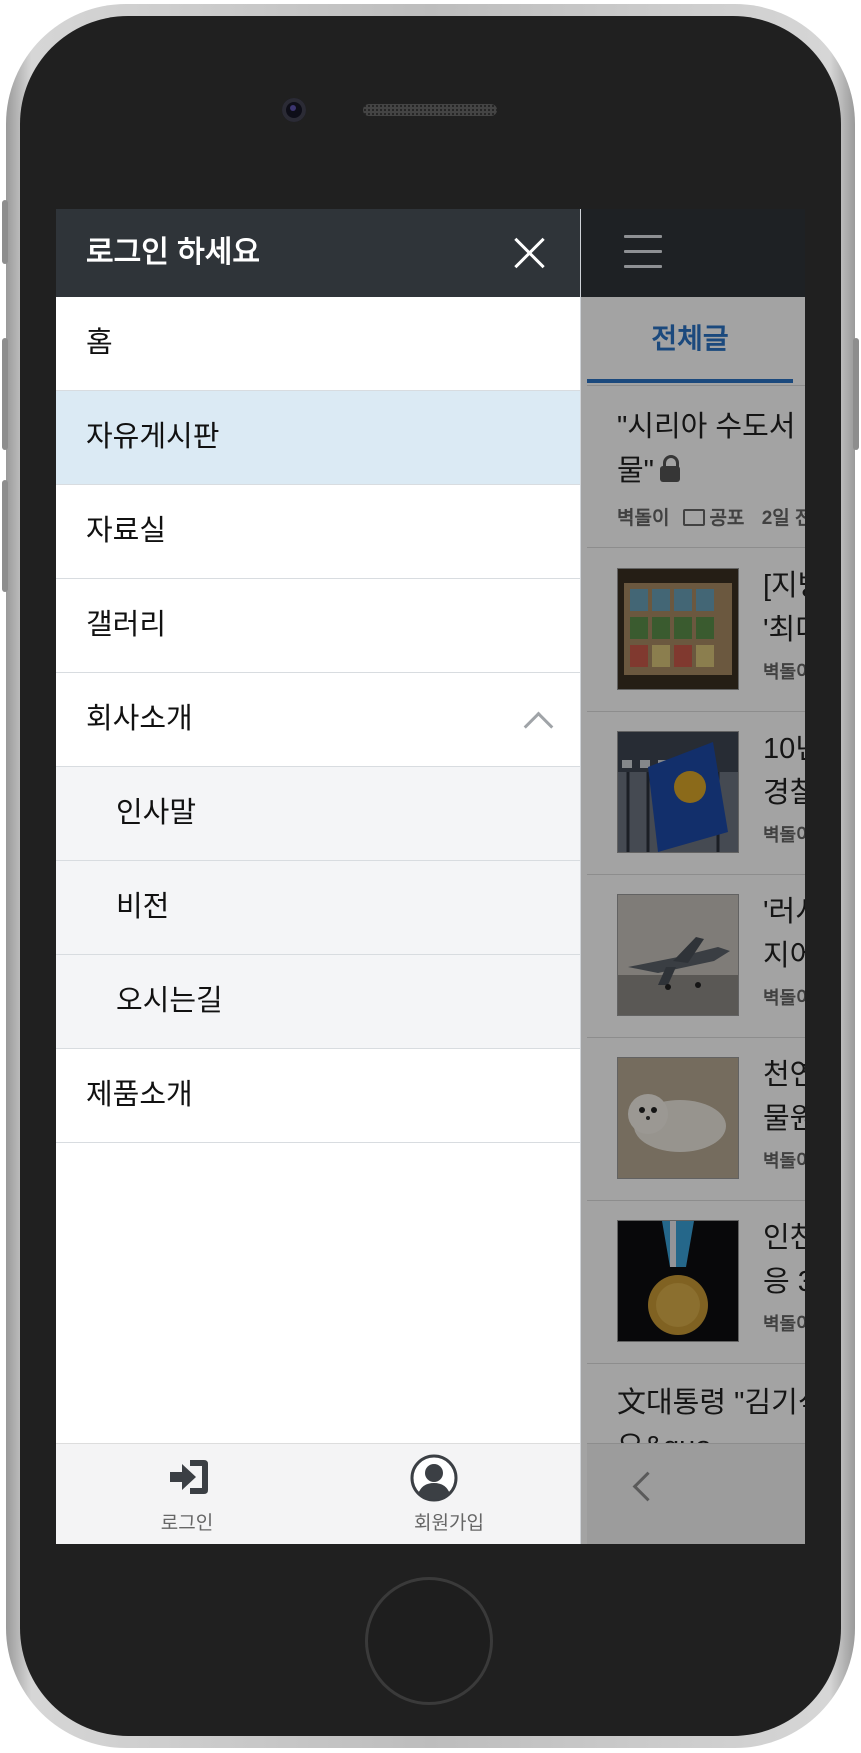 This screenshot has width=861, height=1753. What do you see at coordinates (169, 1001) in the screenshot?
I see `menu-item-label: 오시는길` at bounding box center [169, 1001].